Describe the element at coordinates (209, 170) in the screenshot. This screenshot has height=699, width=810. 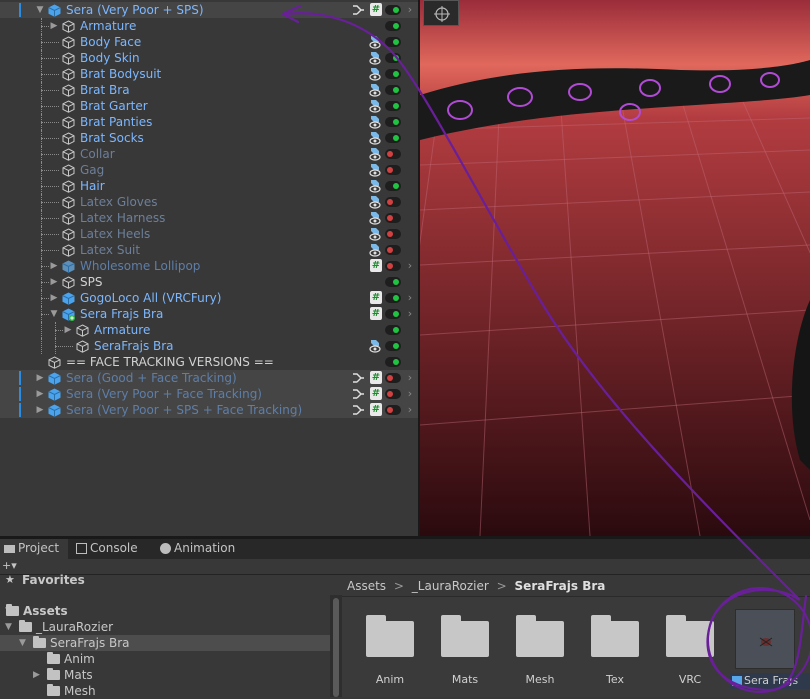
I see `hierarchy-row: Gag` at that location.